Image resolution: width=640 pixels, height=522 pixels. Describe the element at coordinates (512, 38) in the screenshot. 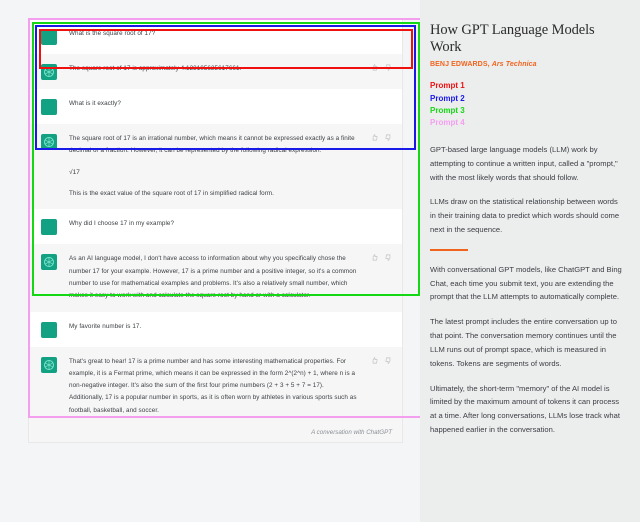

I see `page-title: How GPT Language Models Work` at that location.